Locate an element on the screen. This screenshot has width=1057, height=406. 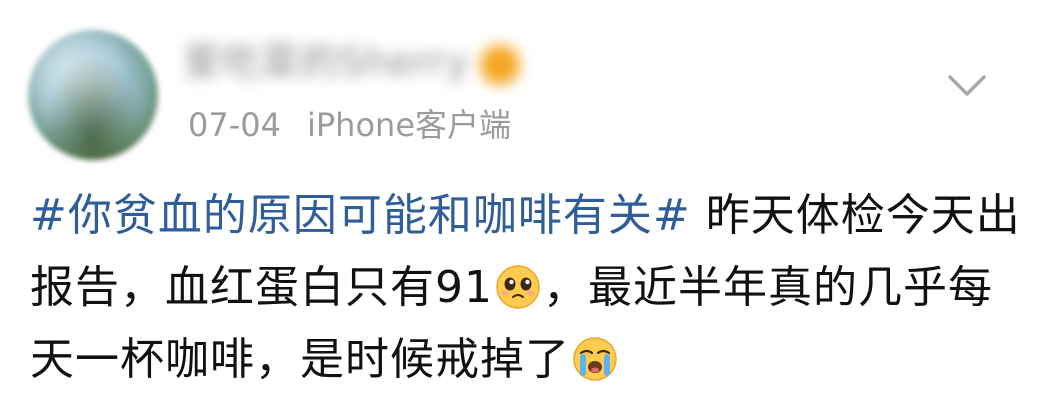
avatar-image is located at coordinates (93, 95).